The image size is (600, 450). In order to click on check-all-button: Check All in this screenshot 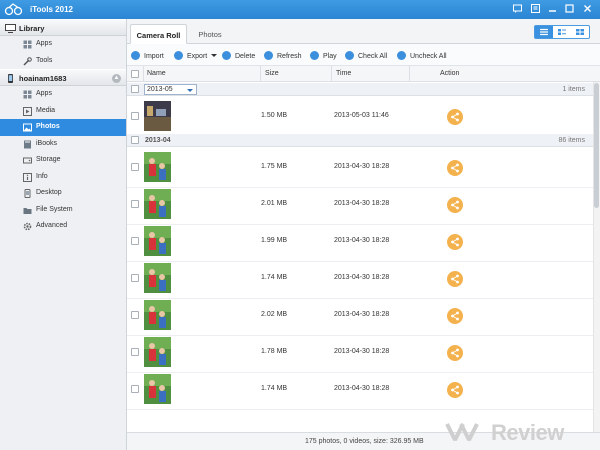, I will do `click(366, 55)`.